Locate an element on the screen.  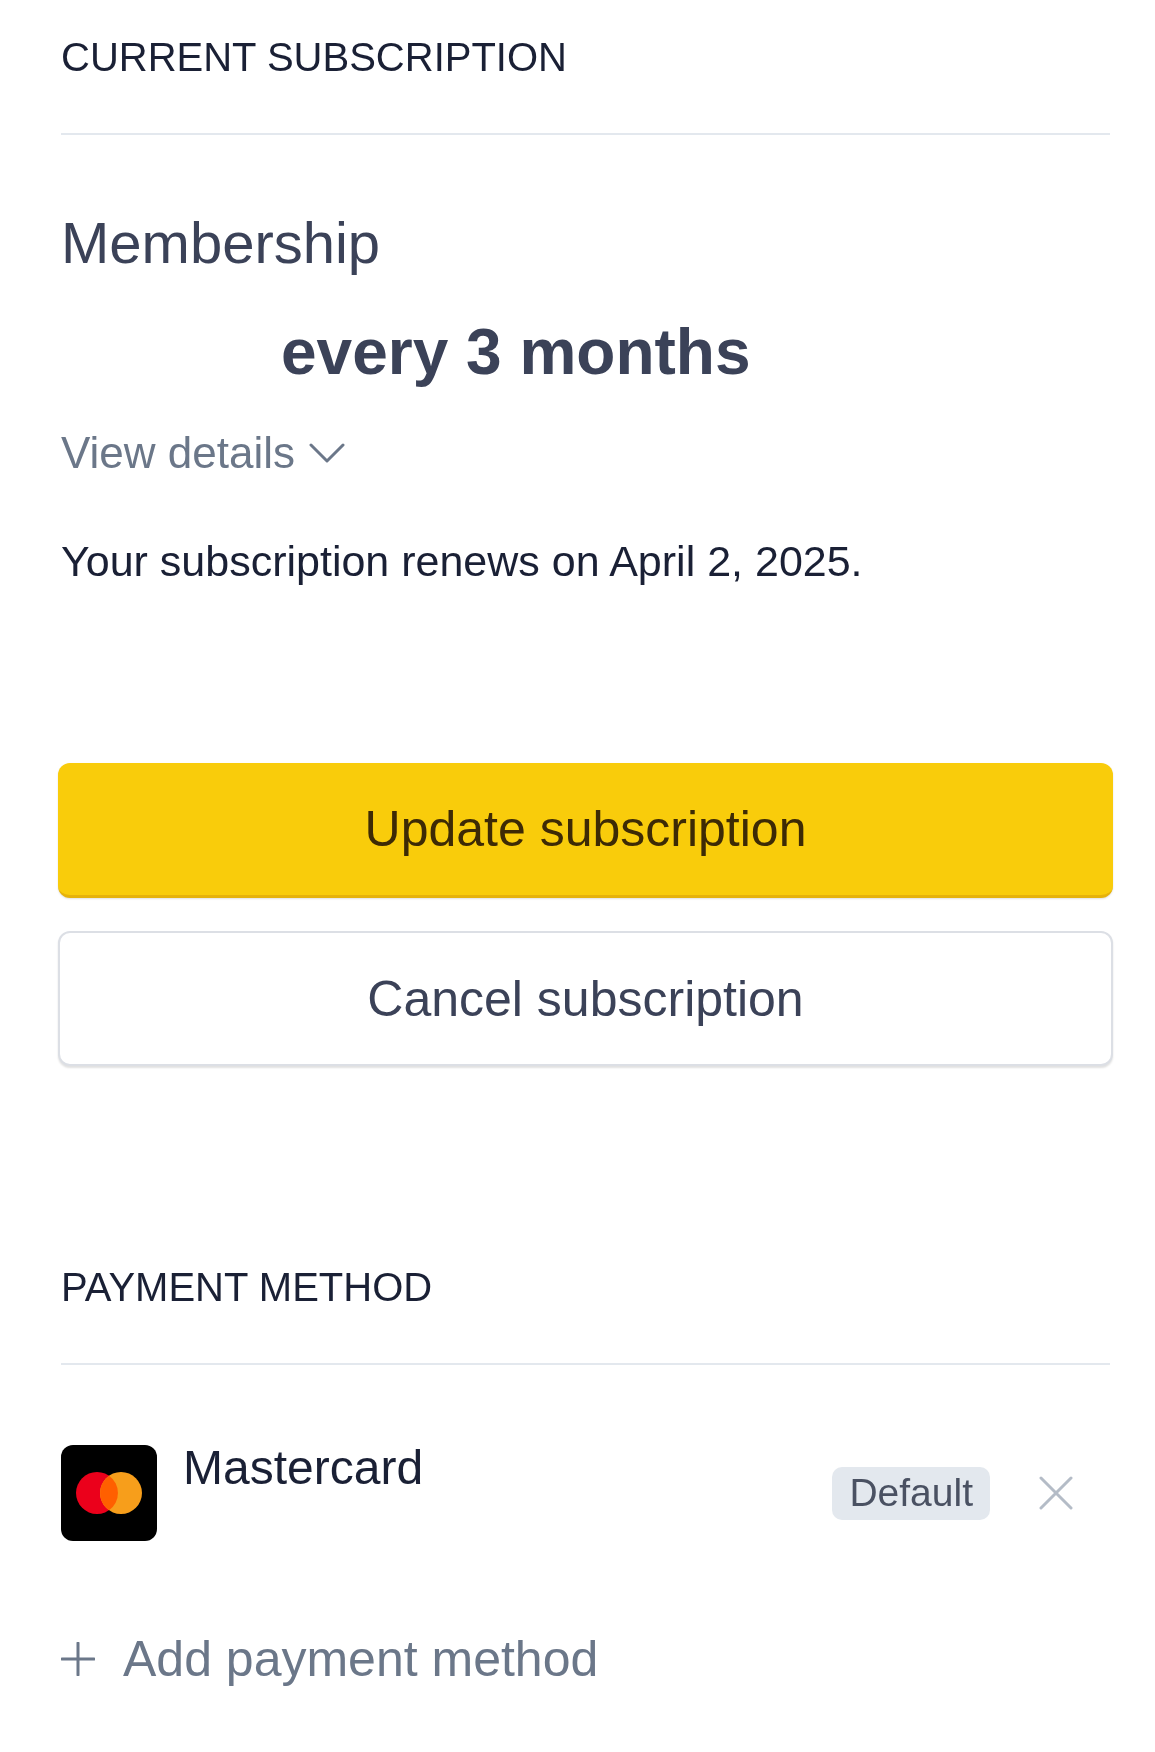
section-heading: PAYMENT METHOD is located at coordinates (247, 1287).